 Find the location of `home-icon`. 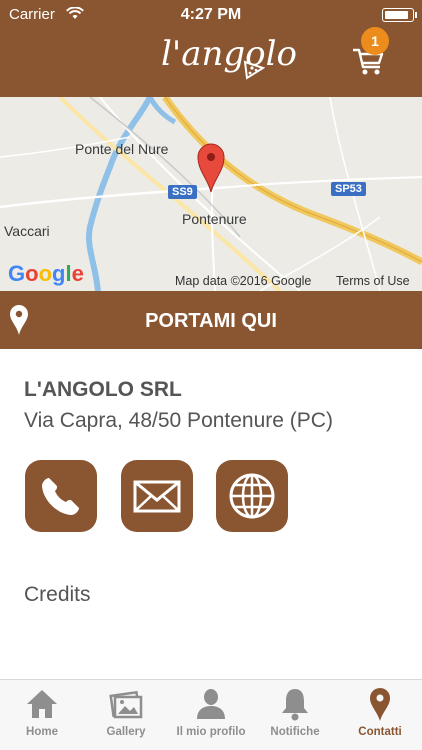

home-icon is located at coordinates (42, 704).